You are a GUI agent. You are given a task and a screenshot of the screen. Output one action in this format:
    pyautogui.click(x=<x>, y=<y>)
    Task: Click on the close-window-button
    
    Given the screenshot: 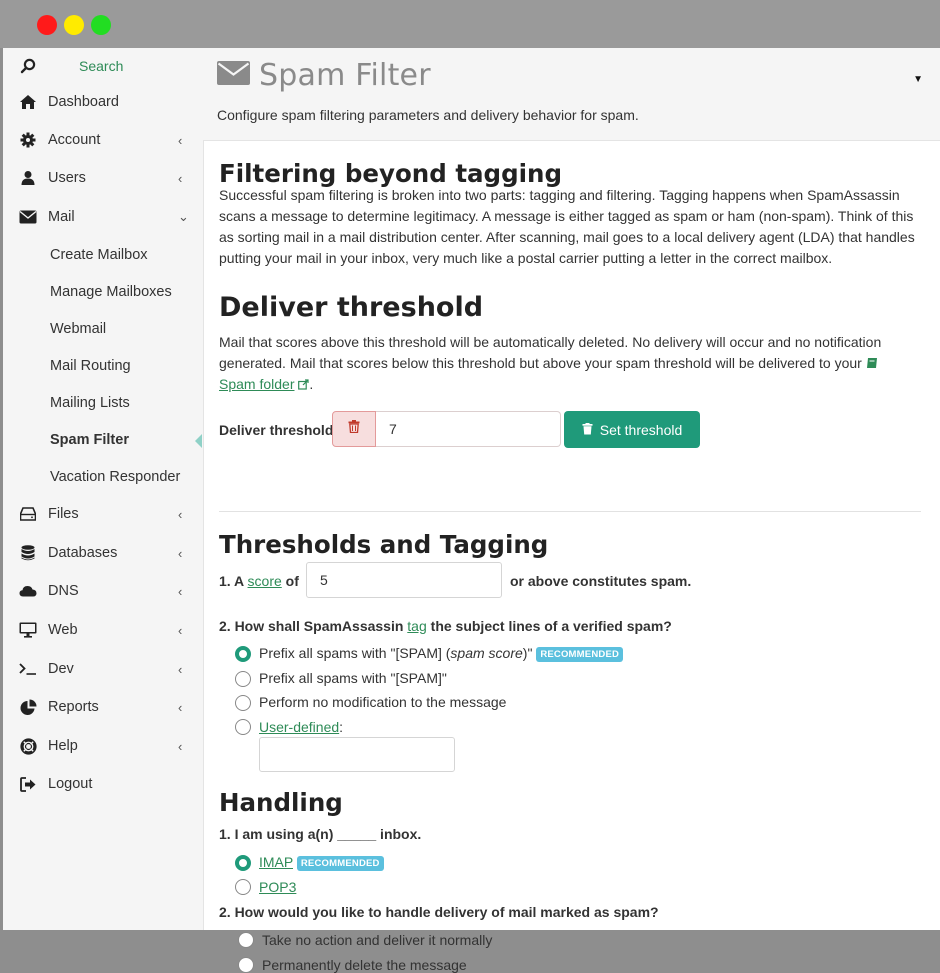 What is the action you would take?
    pyautogui.click(x=47, y=25)
    